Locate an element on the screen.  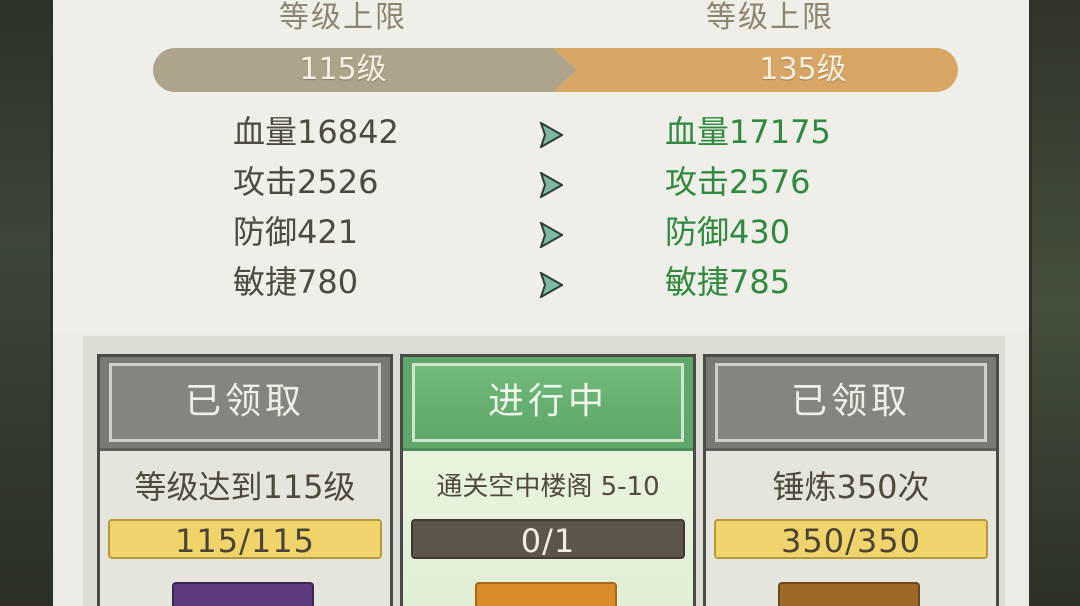
game-backdrop-right is located at coordinates (1056, 303).